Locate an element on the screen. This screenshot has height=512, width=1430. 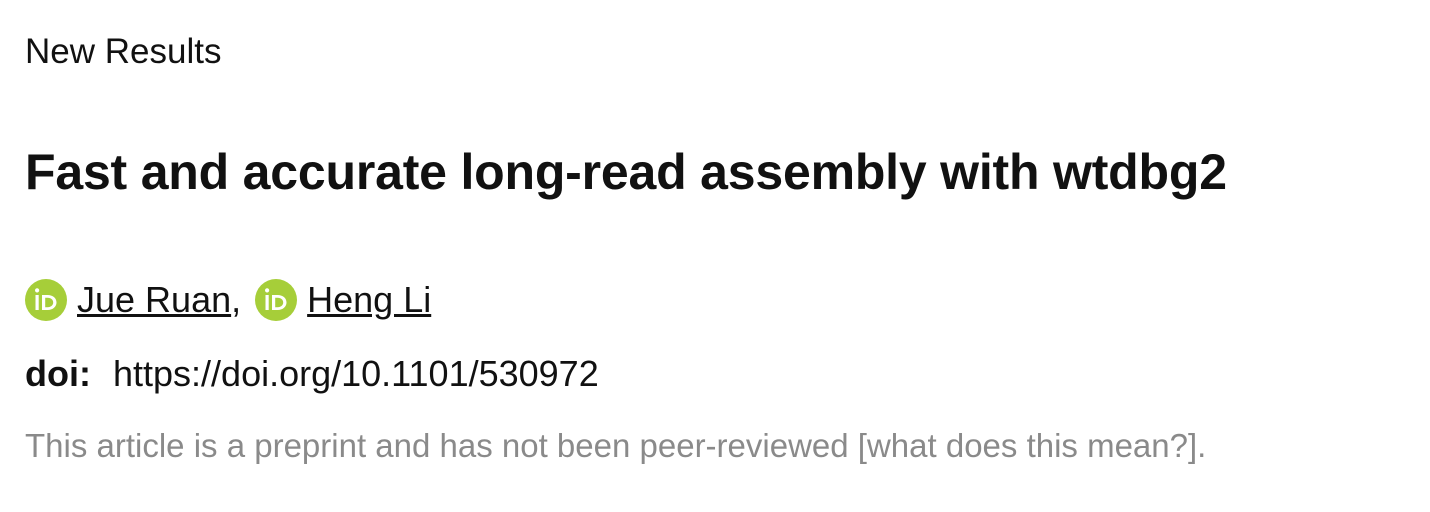
doi-line: doi: https://doi.org/10.1101/530972 is located at coordinates (312, 374).